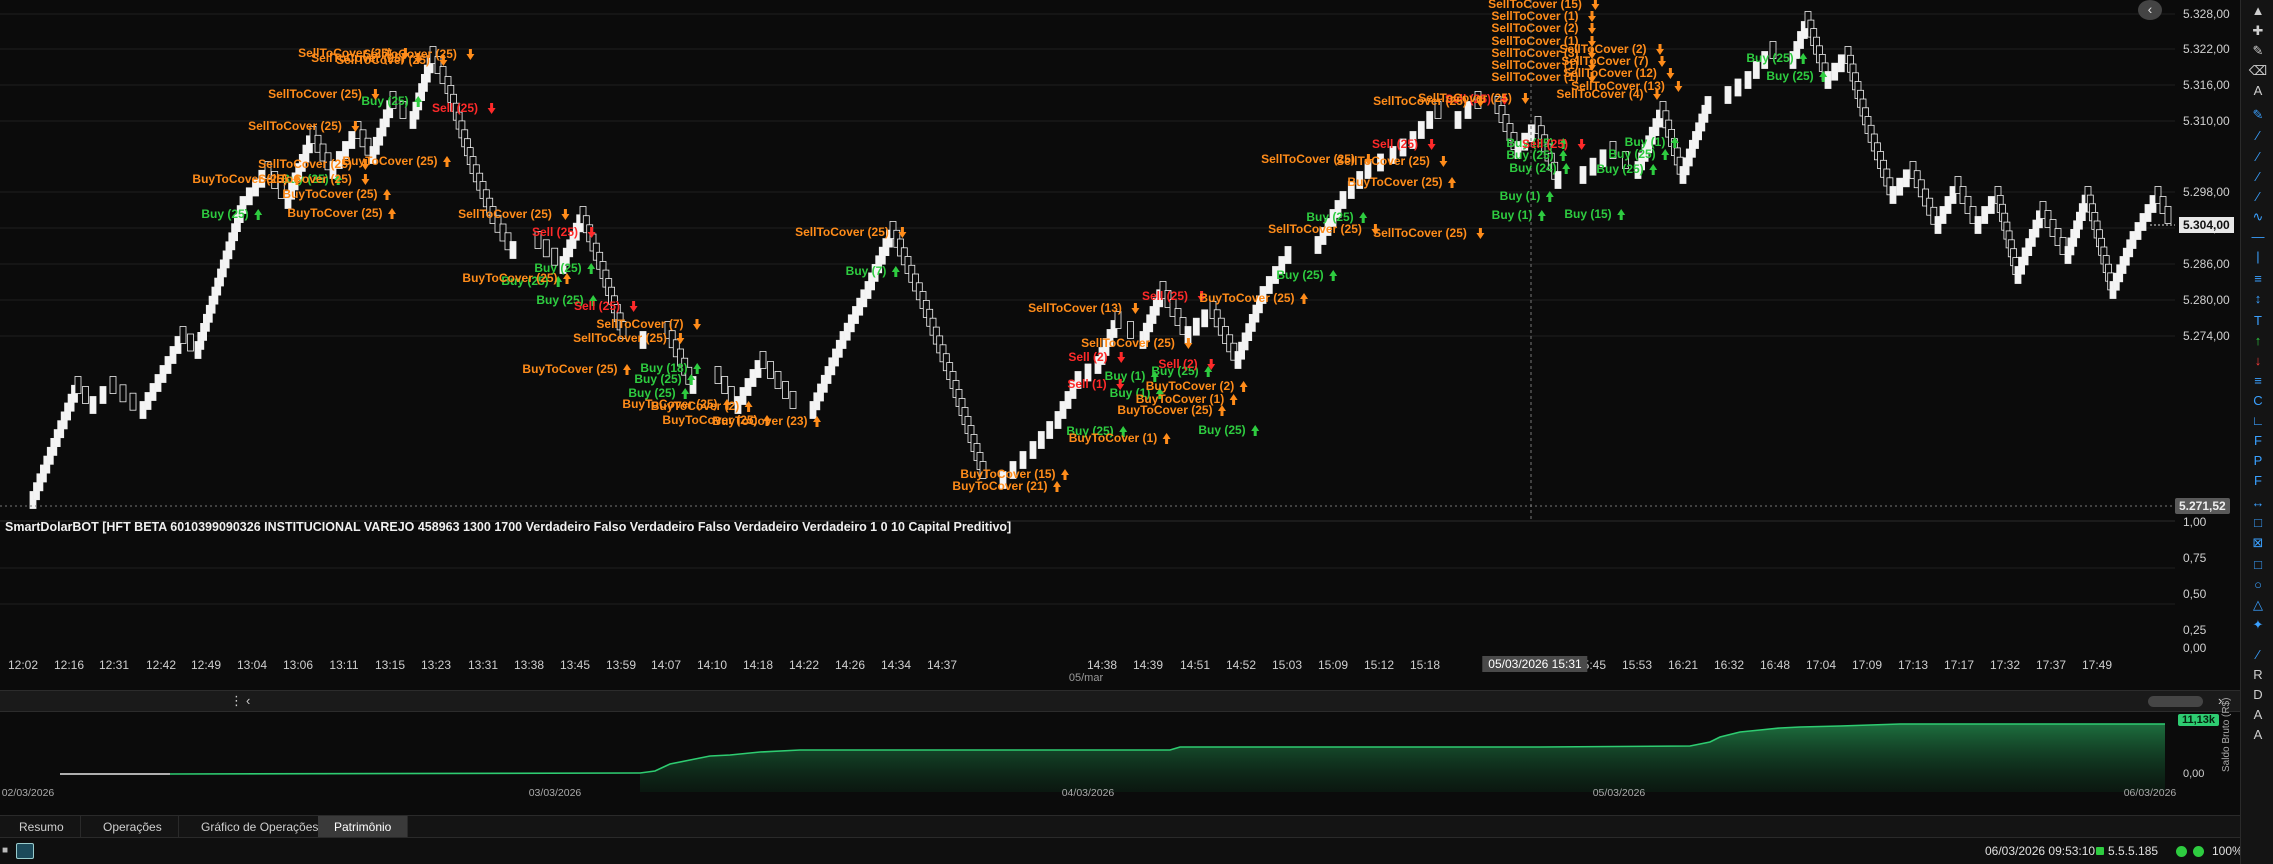  What do you see at coordinates (2258, 565) in the screenshot?
I see `square-icon: □` at bounding box center [2258, 565].